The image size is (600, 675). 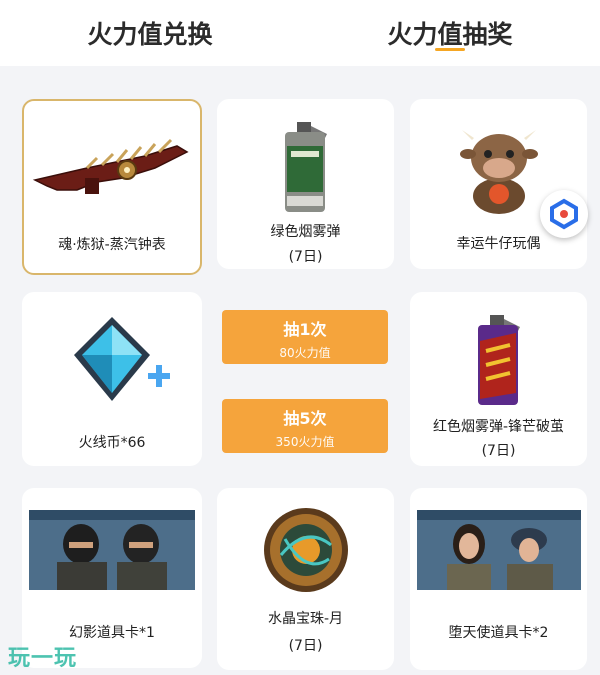 What do you see at coordinates (112, 245) in the screenshot?
I see `prize-name: 魂·炼狱-蒸汽钟表` at bounding box center [112, 245].